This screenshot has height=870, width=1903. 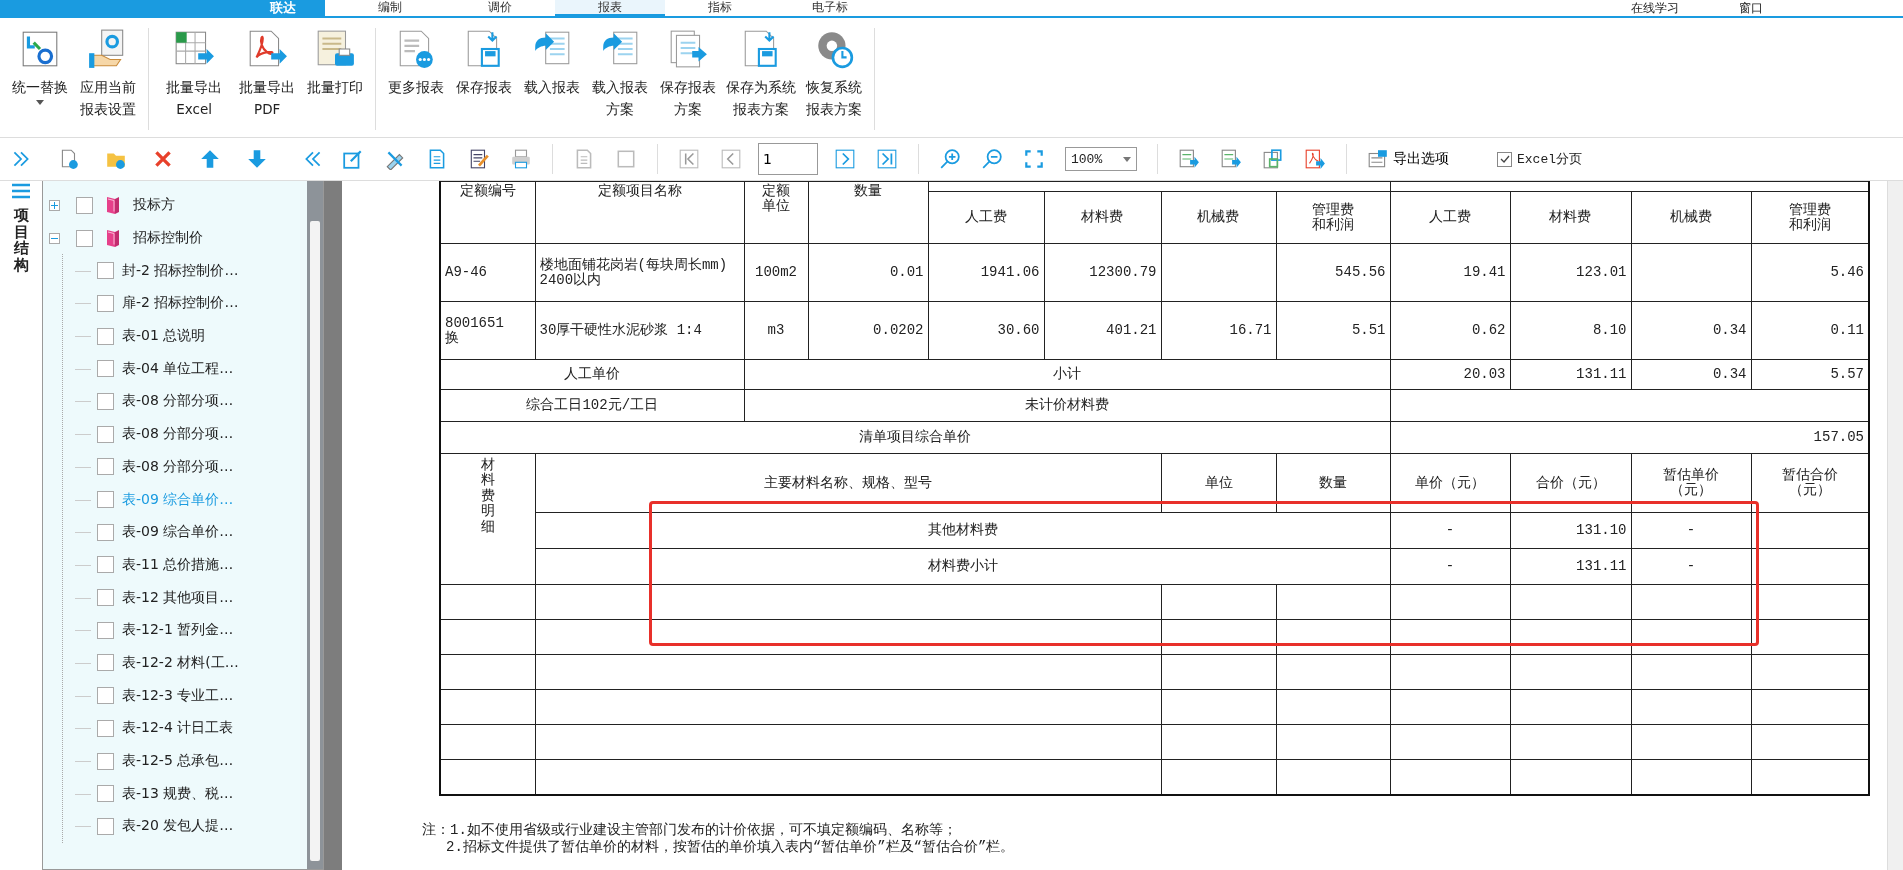 What do you see at coordinates (1751, 8) in the screenshot?
I see `header-link: 窗口` at bounding box center [1751, 8].